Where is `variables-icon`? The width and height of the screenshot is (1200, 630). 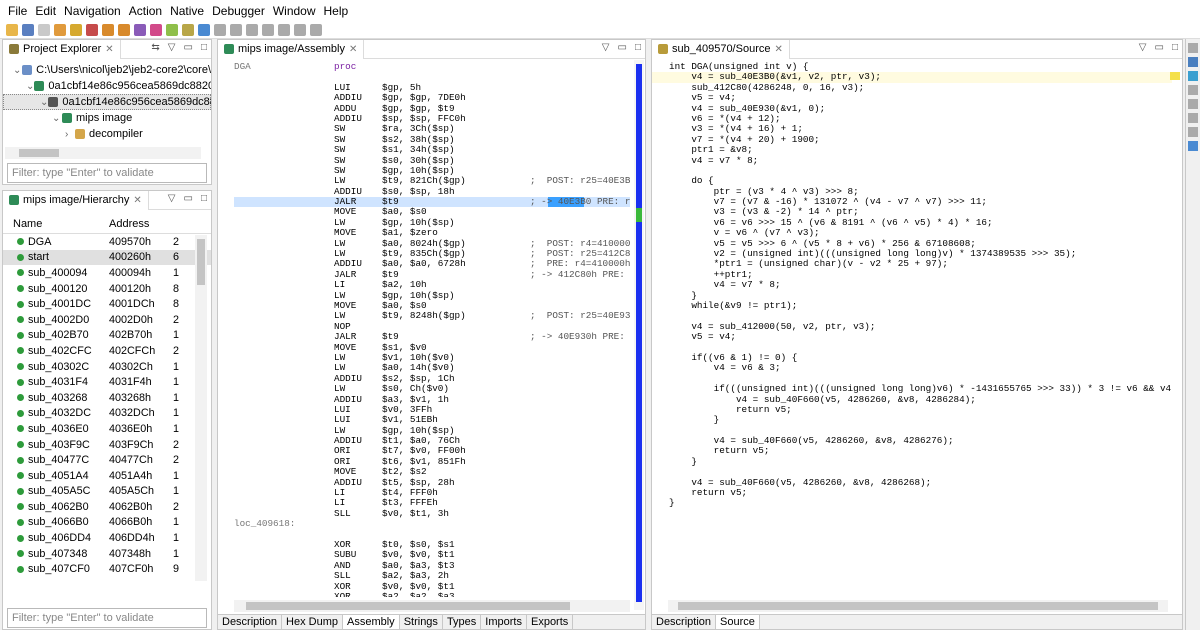
variables-icon is located at coordinates (1193, 146).